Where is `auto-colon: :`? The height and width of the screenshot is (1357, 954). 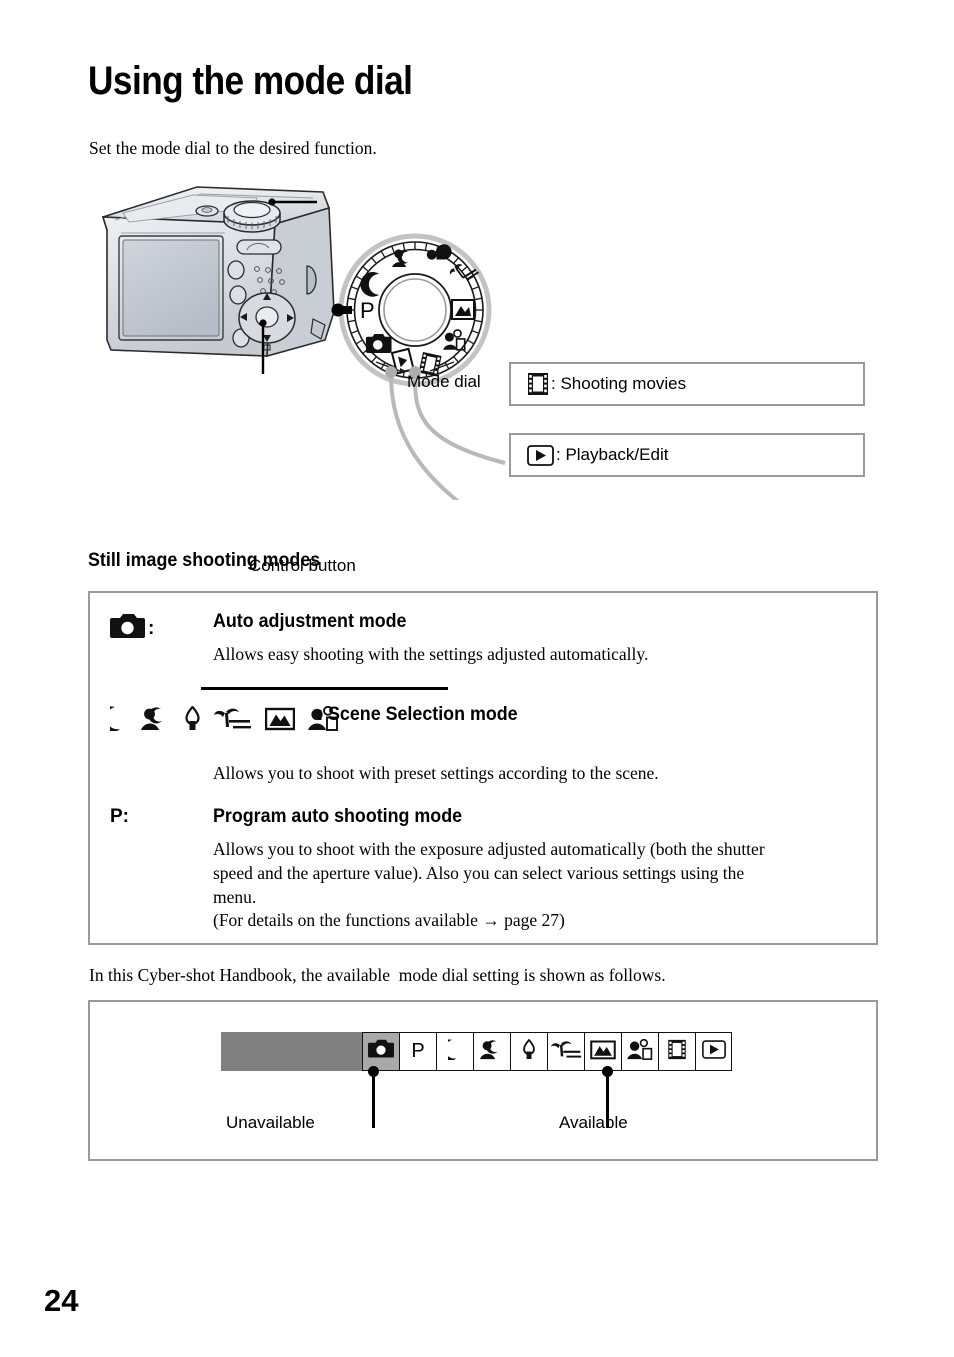 auto-colon: : is located at coordinates (151, 628).